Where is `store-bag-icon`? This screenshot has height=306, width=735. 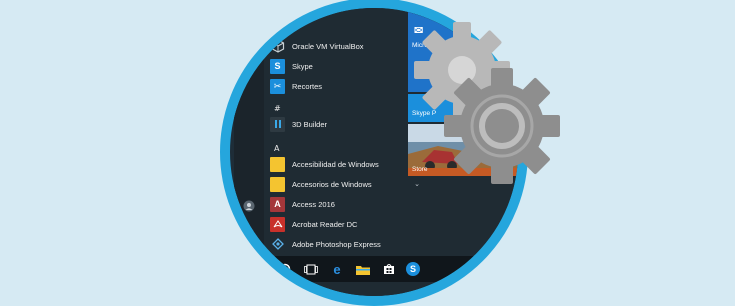
store-bag-icon is located at coordinates (389, 269).